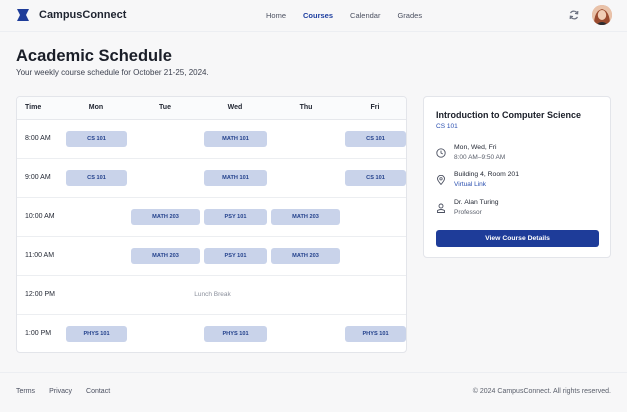 Image resolution: width=627 pixels, height=412 pixels. What do you see at coordinates (441, 180) in the screenshot?
I see `map-pin-icon` at bounding box center [441, 180].